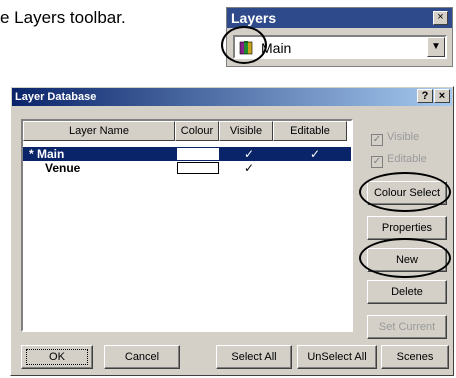 The width and height of the screenshot is (456, 378). I want to click on ok-button: OK, so click(57, 357).